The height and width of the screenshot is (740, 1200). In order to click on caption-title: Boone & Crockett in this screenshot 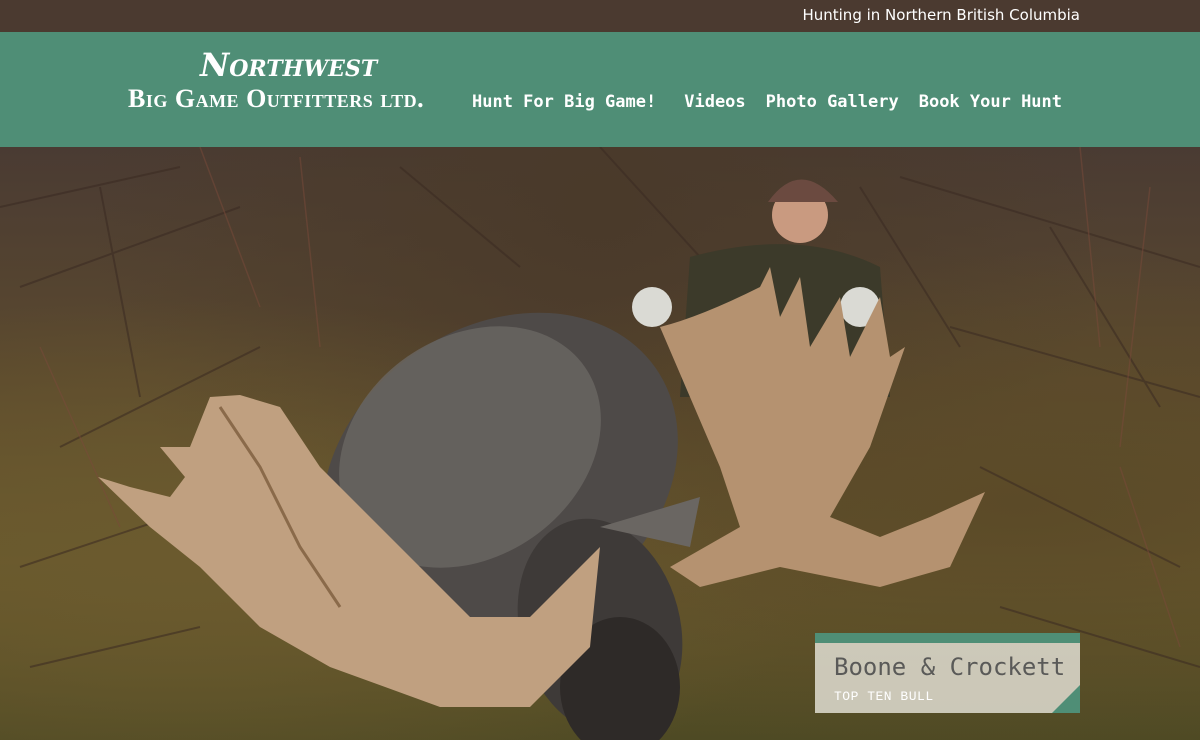, I will do `click(950, 667)`.